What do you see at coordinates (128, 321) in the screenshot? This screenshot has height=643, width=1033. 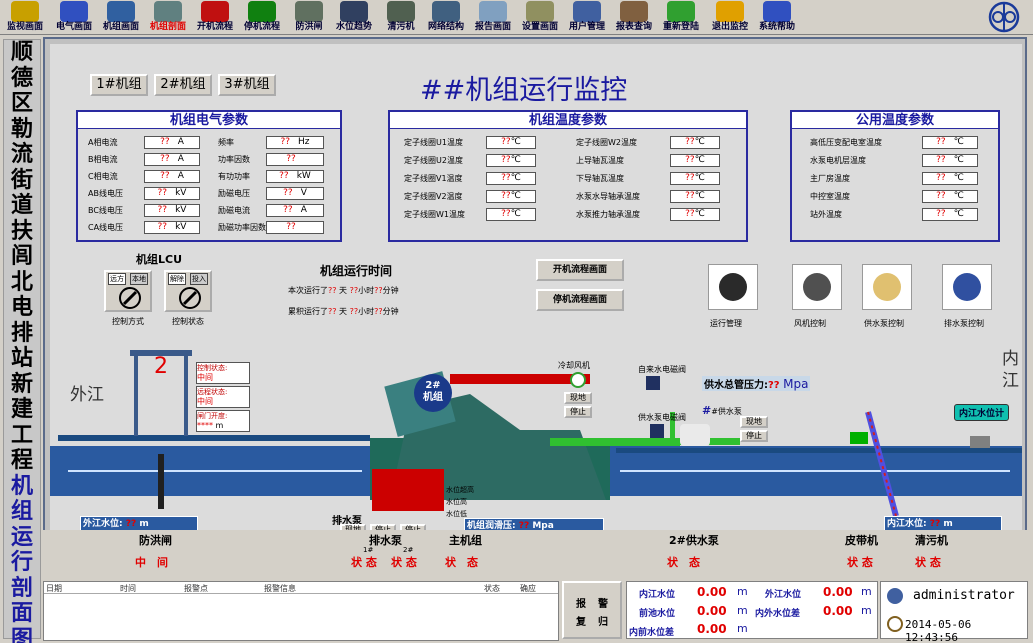 I see `control-mode-label: 控制方式` at bounding box center [128, 321].